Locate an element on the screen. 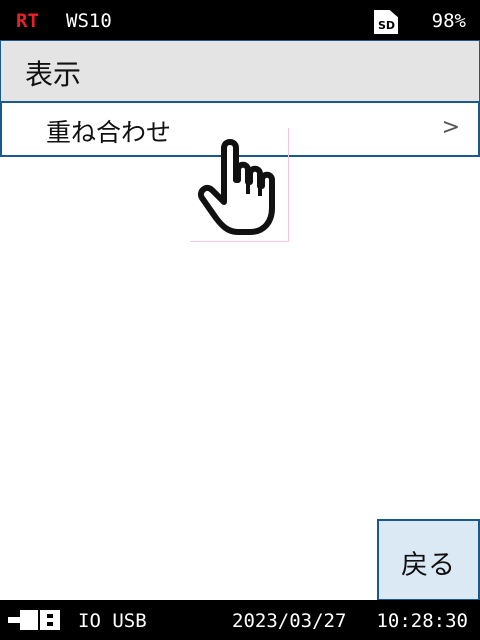 The image size is (480, 640). back-button: 戻る is located at coordinates (428, 560).